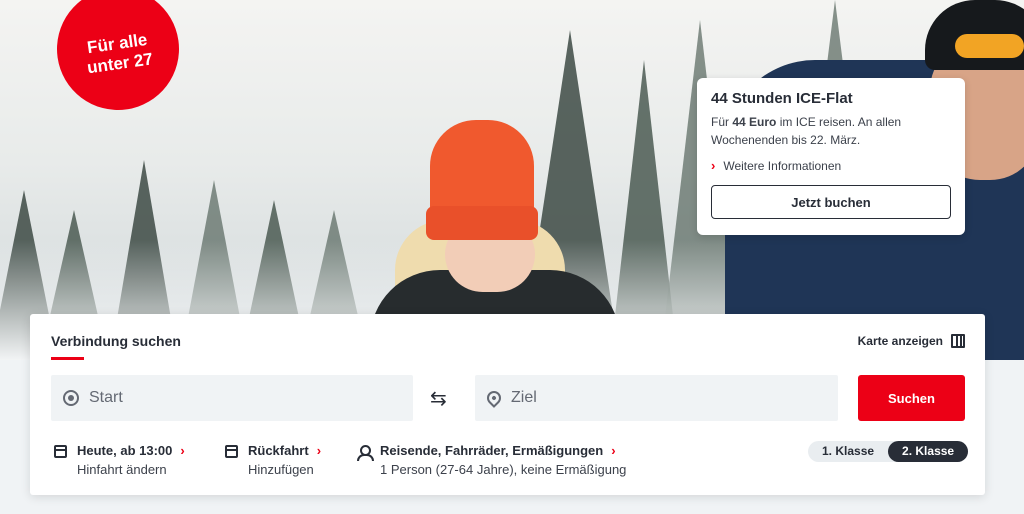  Describe the element at coordinates (482, 180) in the screenshot. I see `woman-hat` at that location.